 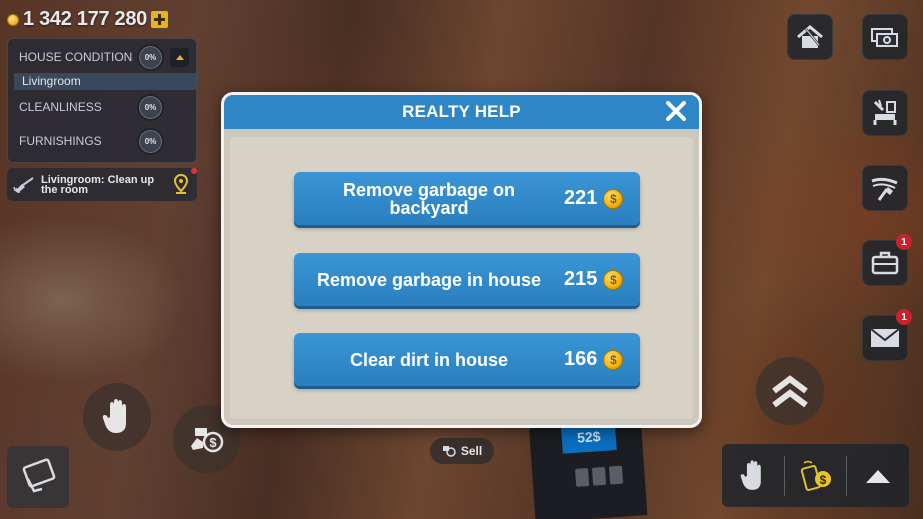 I want to click on payment-terminal-icon: $, so click(x=815, y=475).